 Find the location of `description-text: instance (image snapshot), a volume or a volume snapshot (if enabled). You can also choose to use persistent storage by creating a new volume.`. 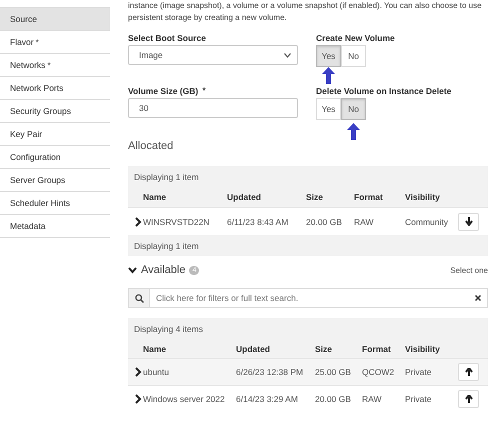

description-text: instance (image snapshot), a volume or a volume snapshot (if enabled). You can also choose to use persistent storage by creating a new volume. is located at coordinates (305, 12).